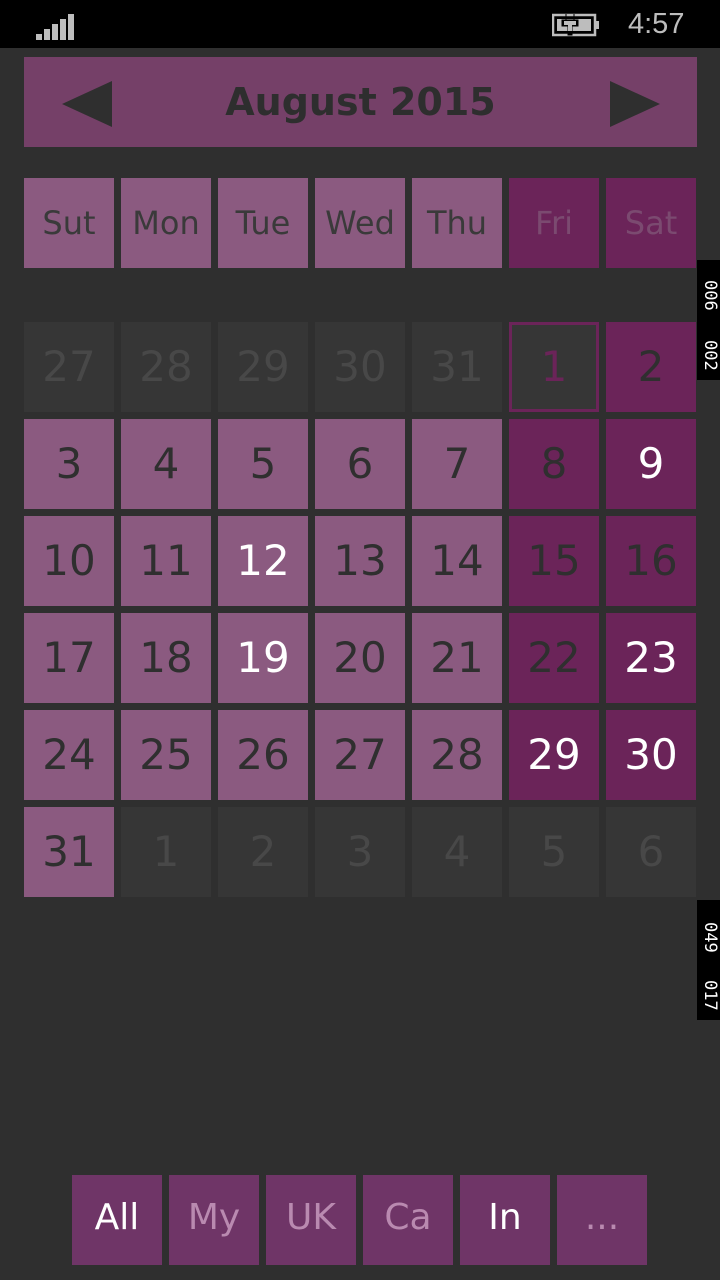  I want to click on weekday-label: Mon, so click(166, 223).